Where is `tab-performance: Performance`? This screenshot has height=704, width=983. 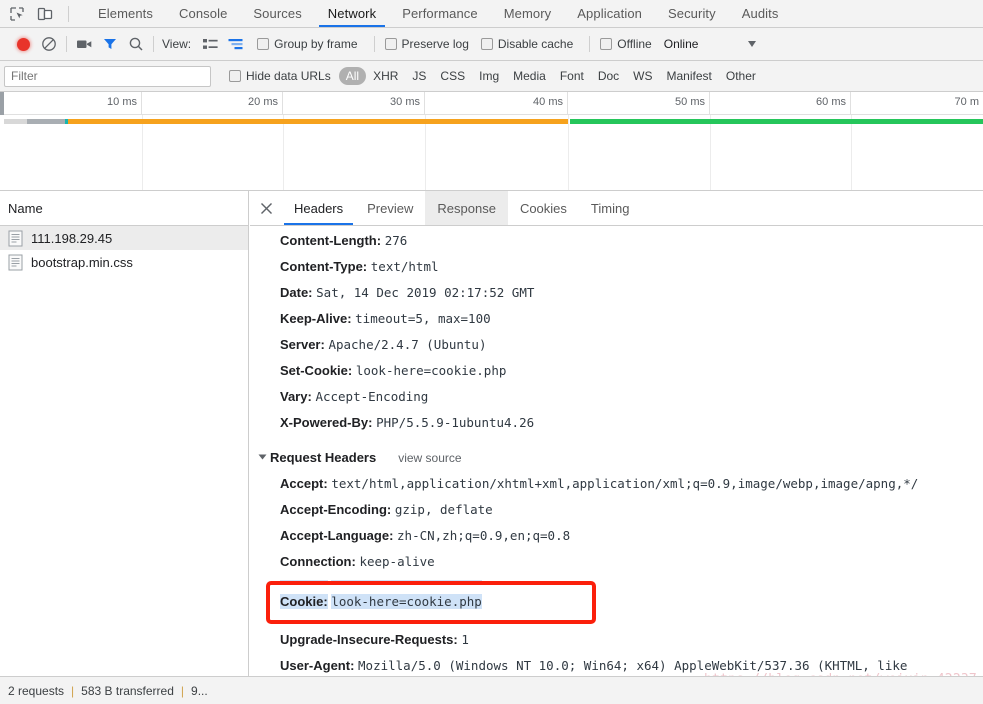
tab-performance: Performance is located at coordinates (440, 13).